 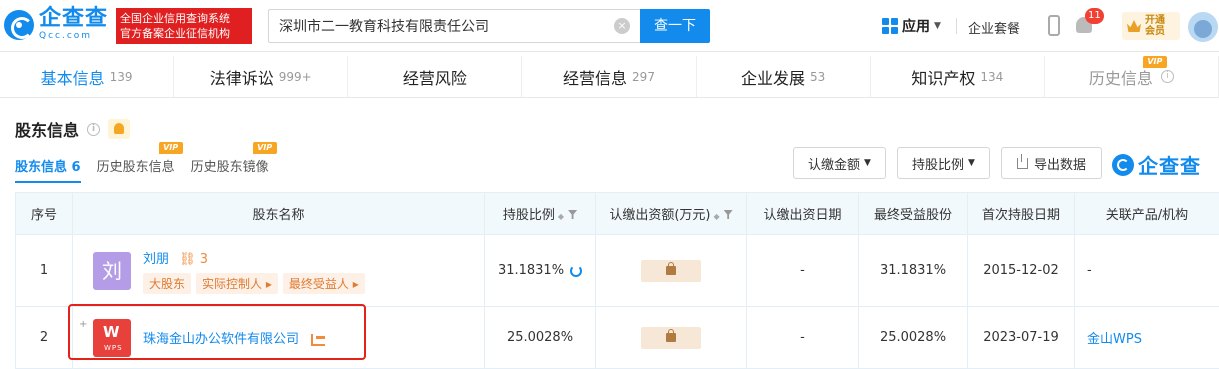 I want to click on col-subscribed-date: 认缴出资日期, so click(x=803, y=214).